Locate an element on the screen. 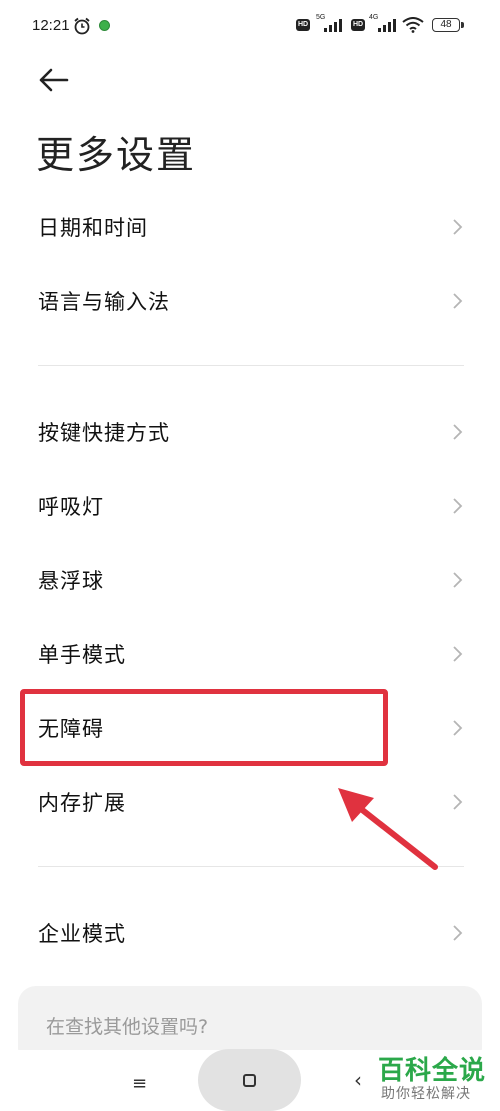 This screenshot has width=500, height=1111. settings-item-button-shortcuts: 按键快捷方式 is located at coordinates (250, 432).